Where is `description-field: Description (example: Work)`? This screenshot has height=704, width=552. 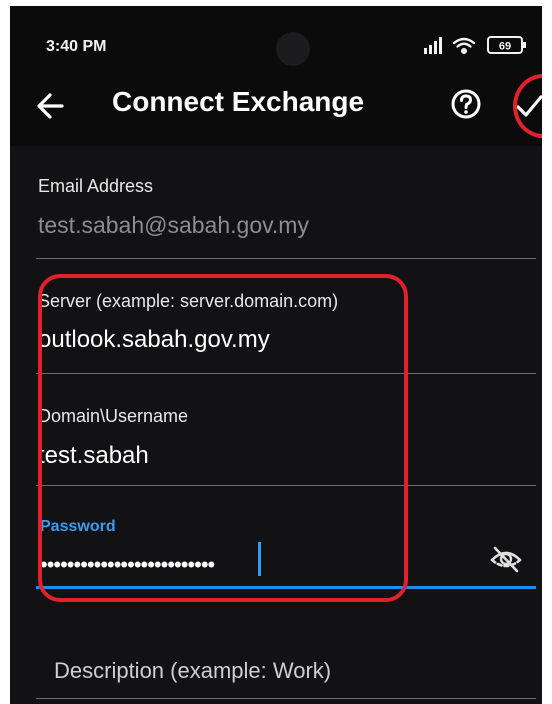 description-field: Description (example: Work) is located at coordinates (192, 671).